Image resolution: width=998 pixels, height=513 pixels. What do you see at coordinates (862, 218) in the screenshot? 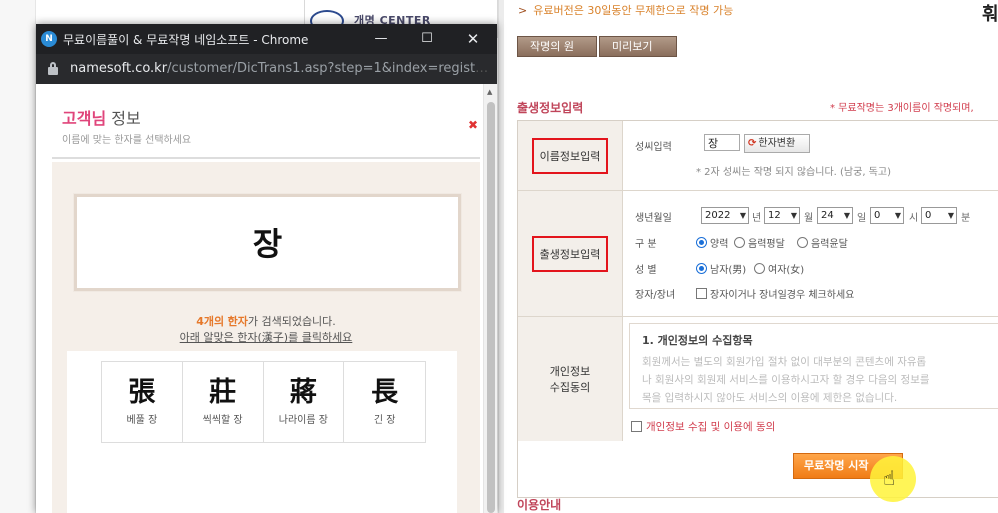
I see `day-unit: 일` at bounding box center [862, 218].